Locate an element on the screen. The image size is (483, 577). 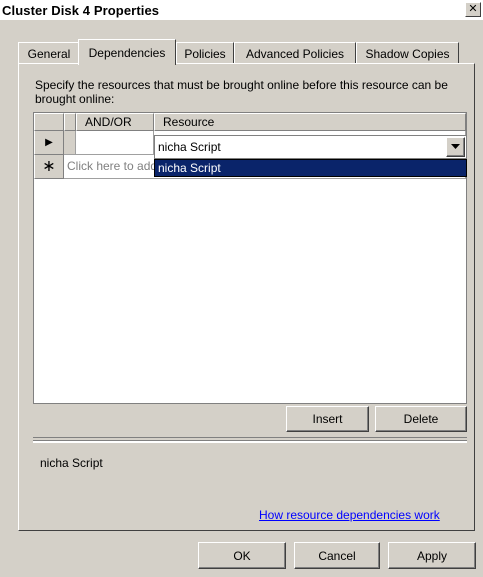
row-spacer is located at coordinates (70, 143).